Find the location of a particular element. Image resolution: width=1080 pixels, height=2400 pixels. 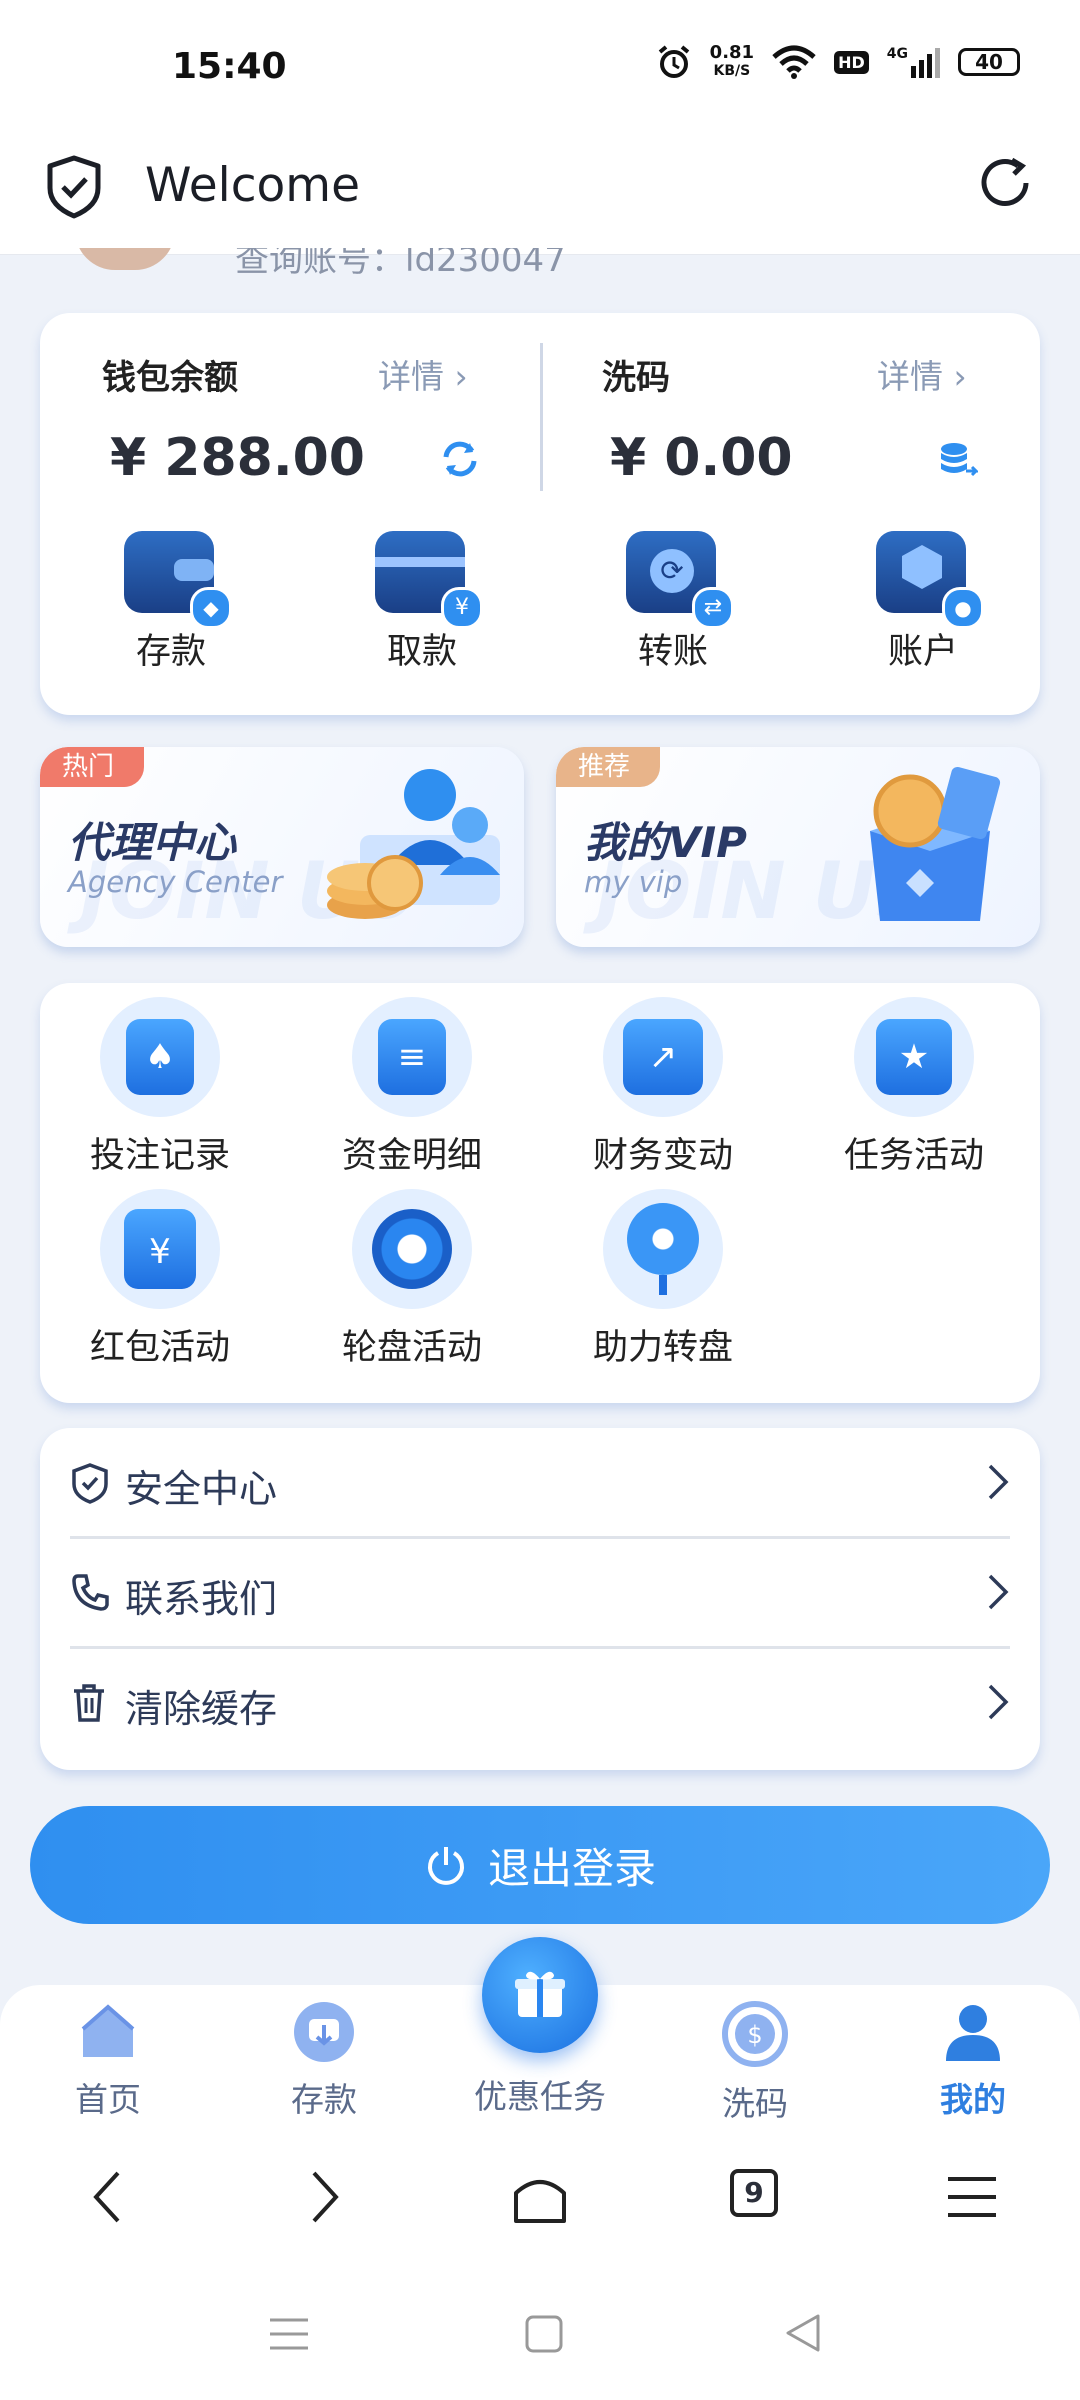

account-action: ● 账户 is located at coordinates (923, 602).